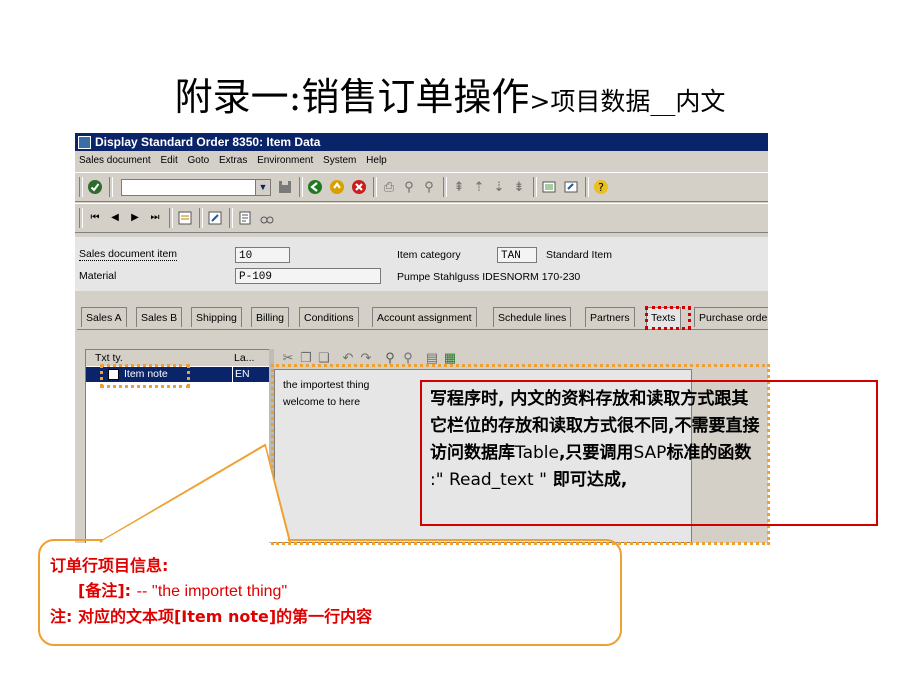 Image resolution: width=900 pixels, height=675 pixels. What do you see at coordinates (109, 565) in the screenshot?
I see `callout-line-1: 订单行项目信息:` at bounding box center [109, 565].